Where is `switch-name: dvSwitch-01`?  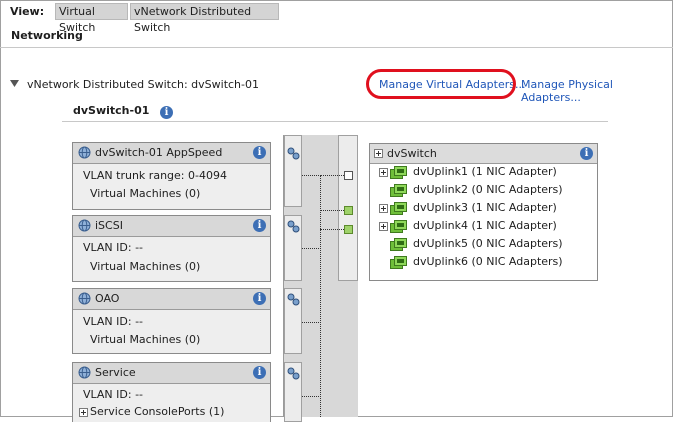
switch-name: dvSwitch-01 is located at coordinates (111, 110).